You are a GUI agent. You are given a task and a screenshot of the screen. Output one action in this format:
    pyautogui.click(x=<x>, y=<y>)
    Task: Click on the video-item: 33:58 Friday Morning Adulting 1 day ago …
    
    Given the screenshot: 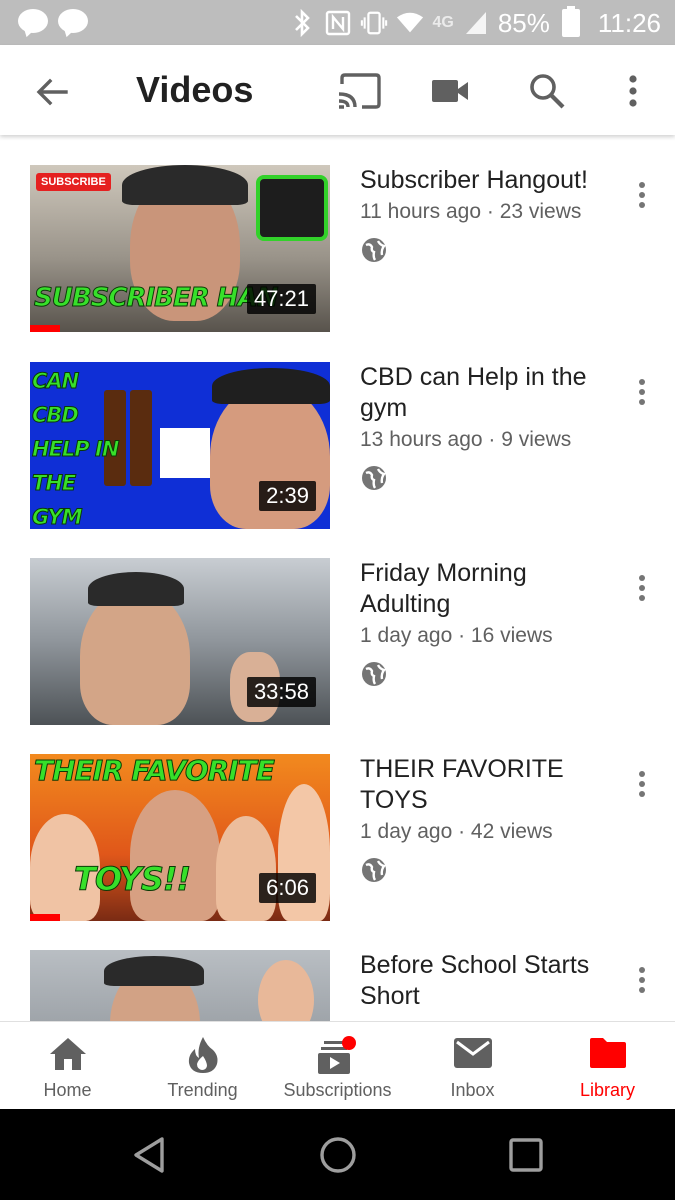 What is the action you would take?
    pyautogui.click(x=337, y=641)
    